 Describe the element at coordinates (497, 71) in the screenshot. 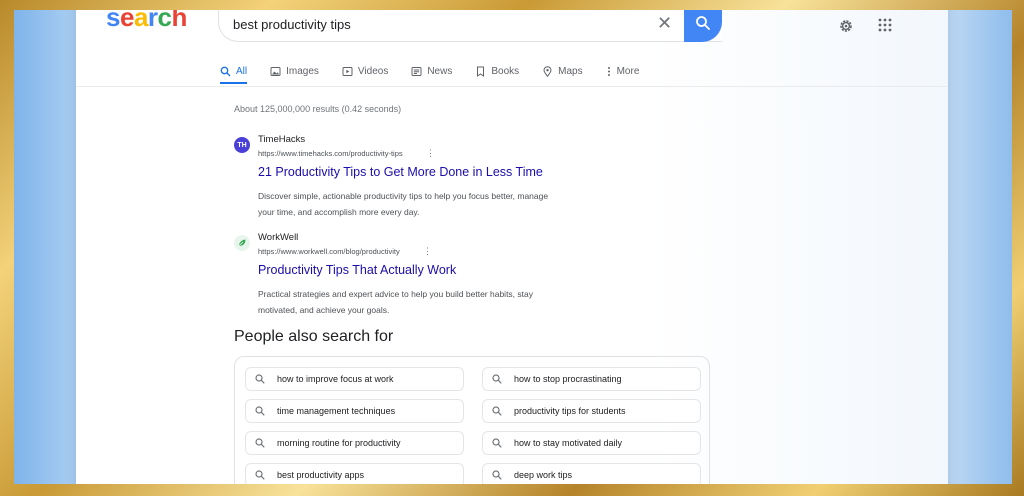

I see `tab-books: Books` at that location.